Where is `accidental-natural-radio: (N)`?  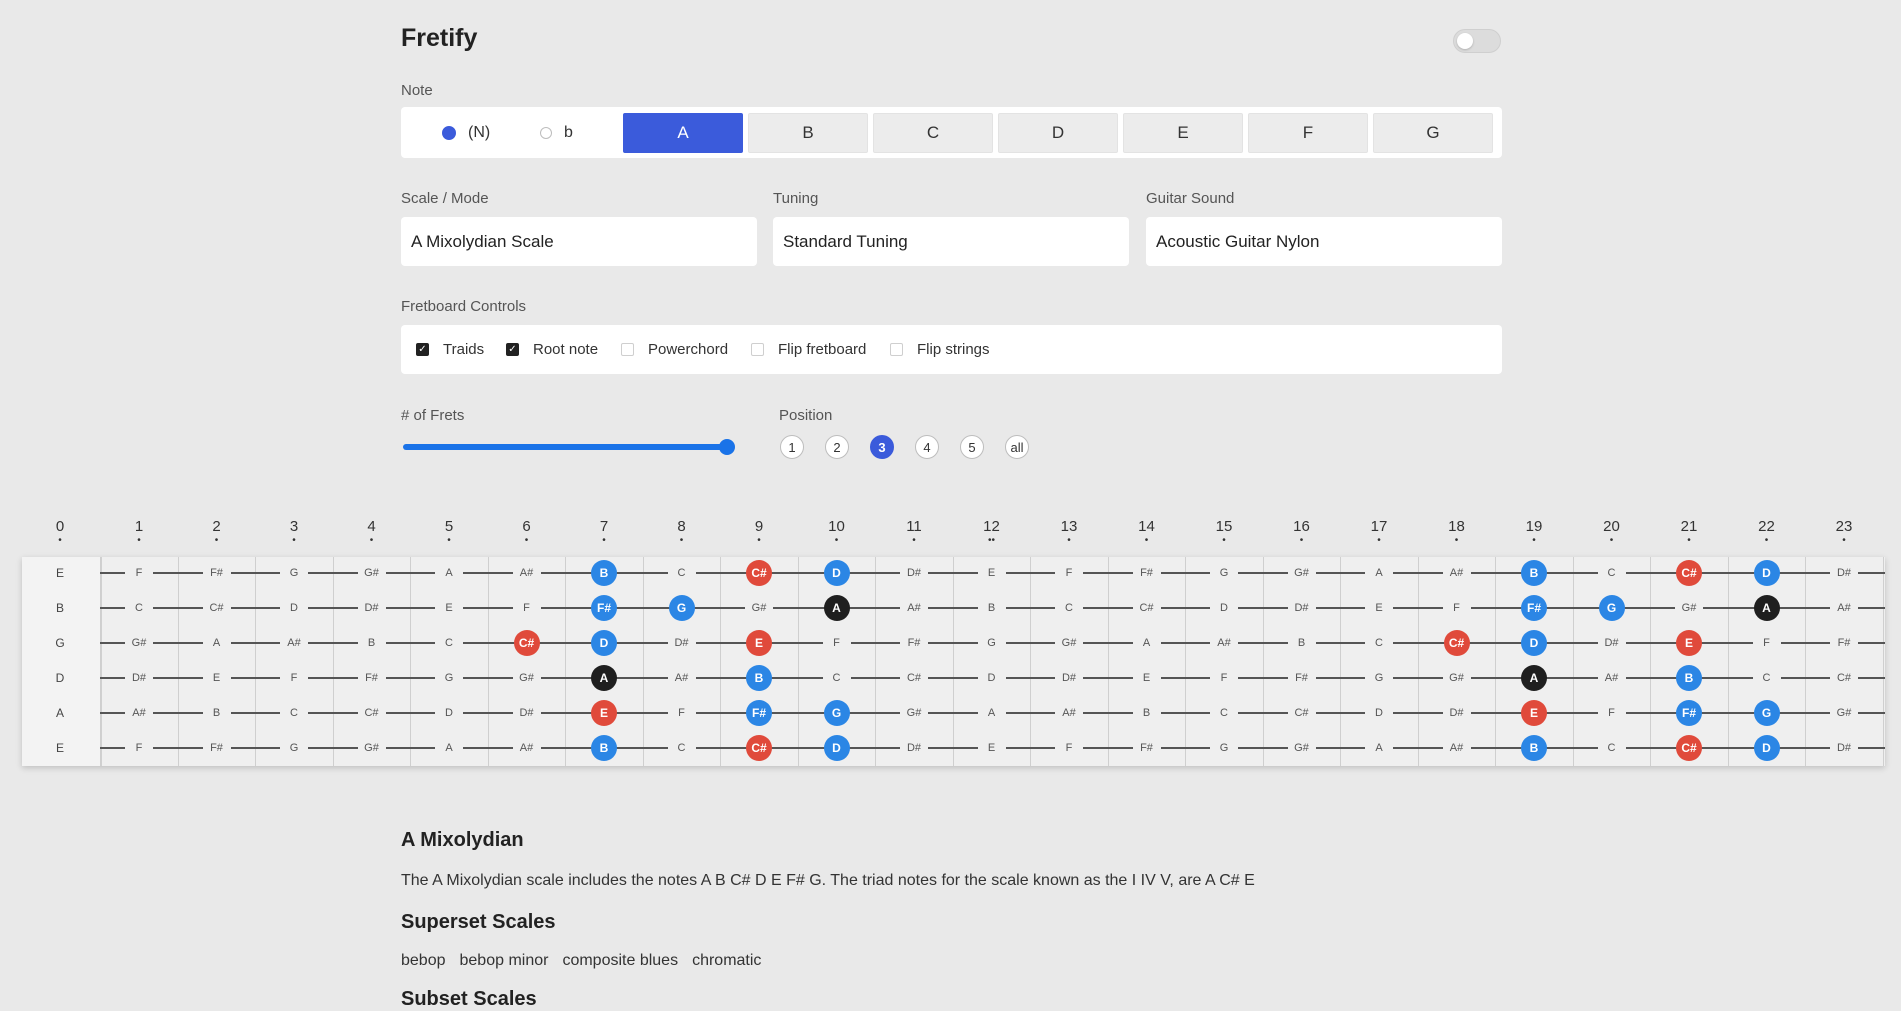
accidental-natural-radio: (N) is located at coordinates (466, 132).